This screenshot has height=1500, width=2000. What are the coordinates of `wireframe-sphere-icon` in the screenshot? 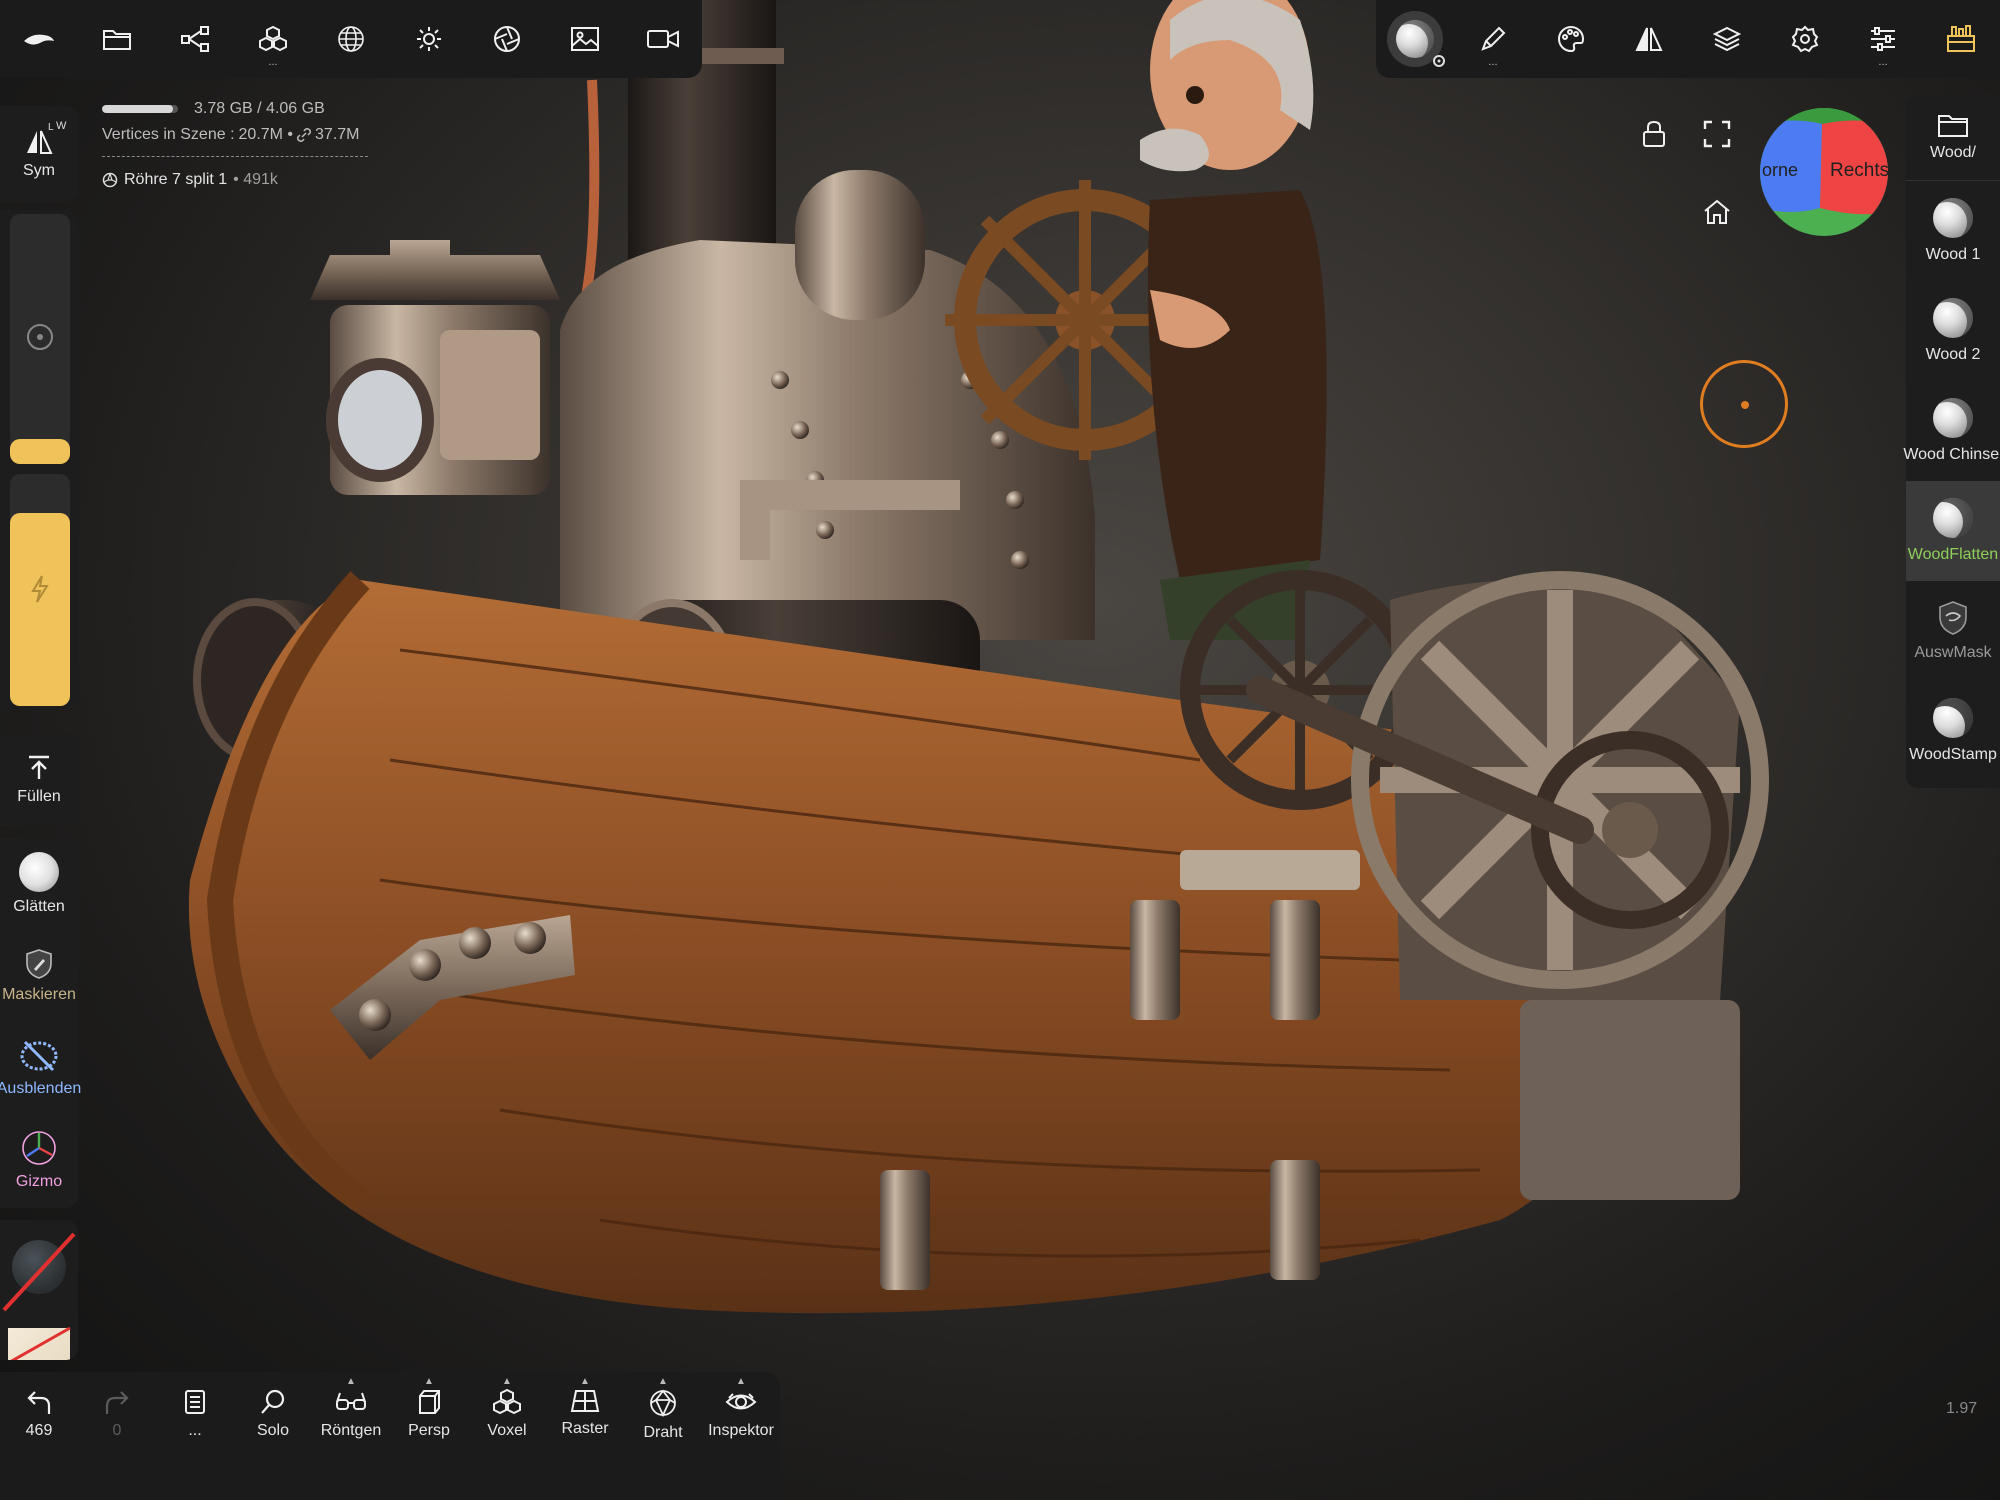 It's located at (663, 1403).